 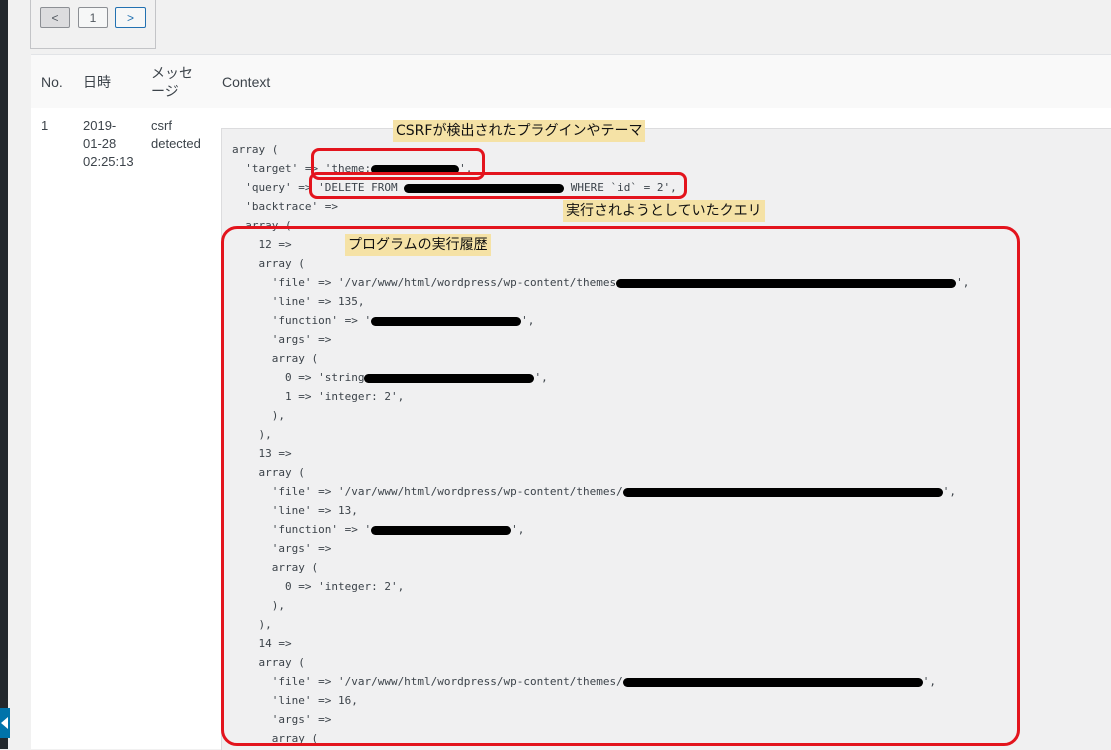 I want to click on collapse-menu-arrow-icon, so click(x=5, y=723).